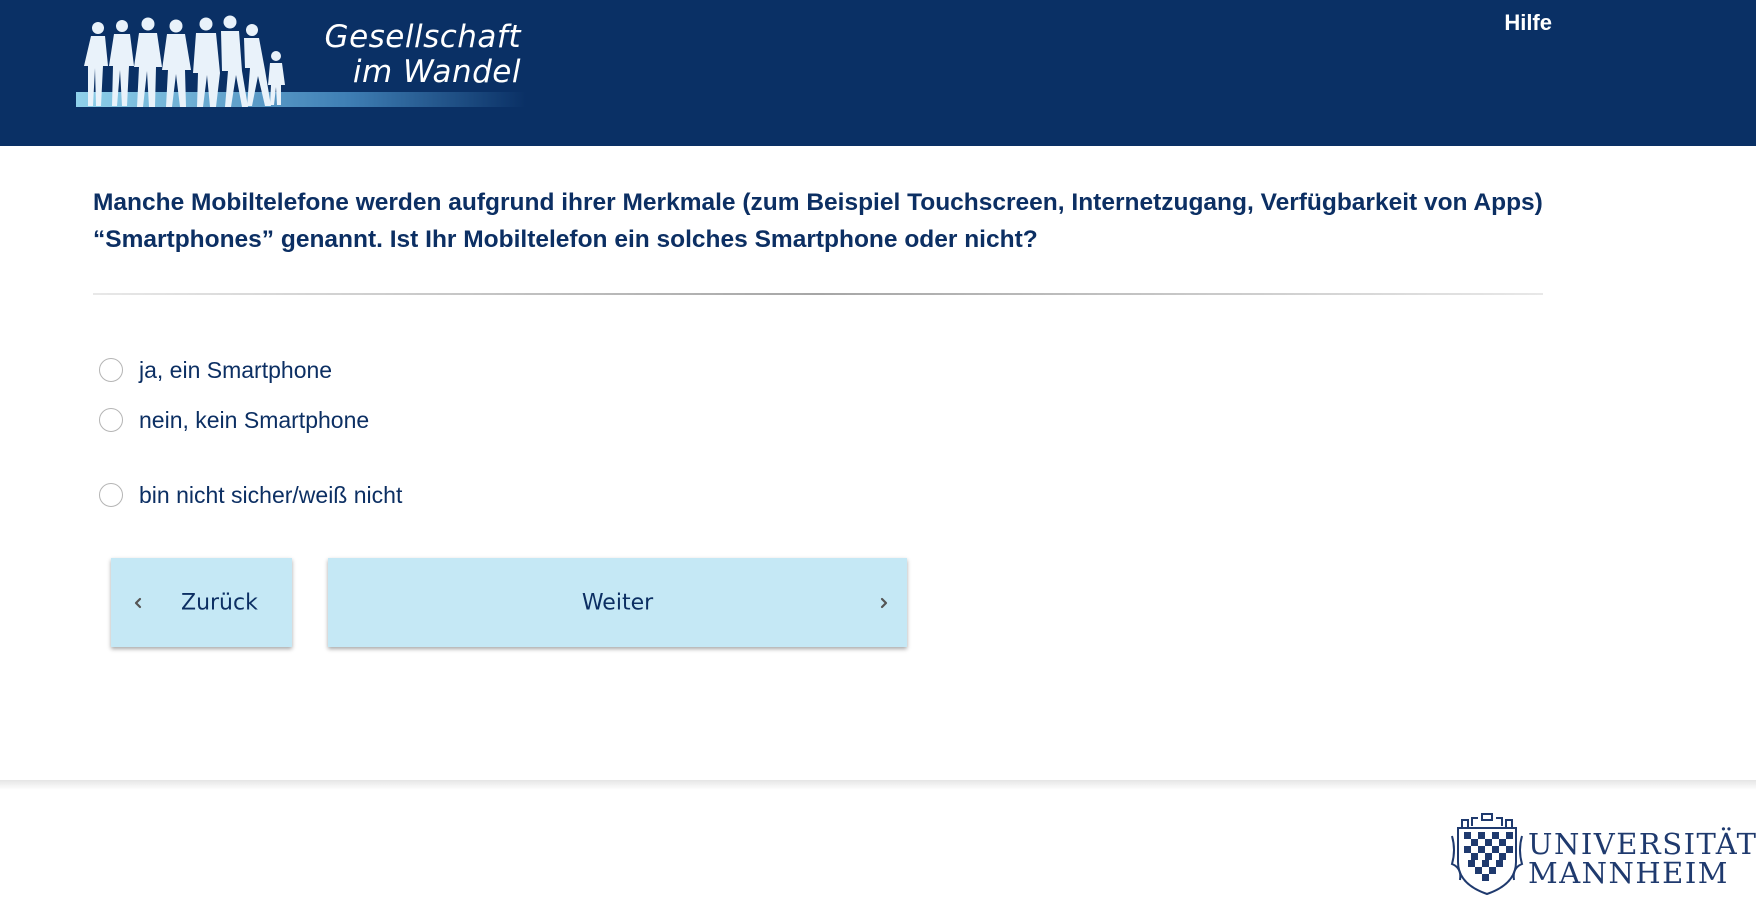  What do you see at coordinates (884, 602) in the screenshot?
I see `chevron-right-icon` at bounding box center [884, 602].